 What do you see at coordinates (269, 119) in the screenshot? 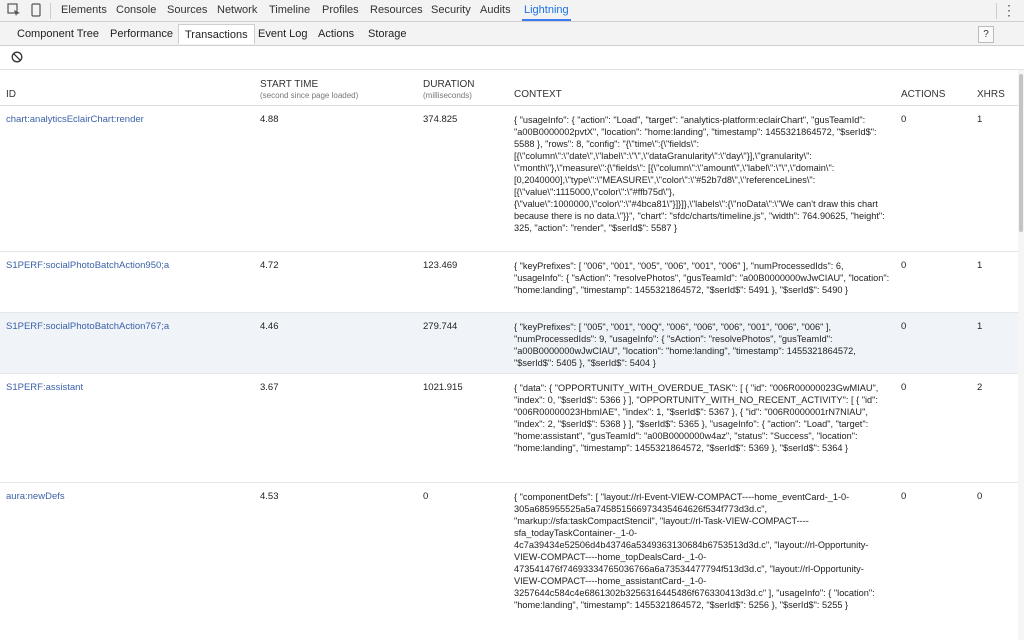
I see `start-time: 4.88` at bounding box center [269, 119].